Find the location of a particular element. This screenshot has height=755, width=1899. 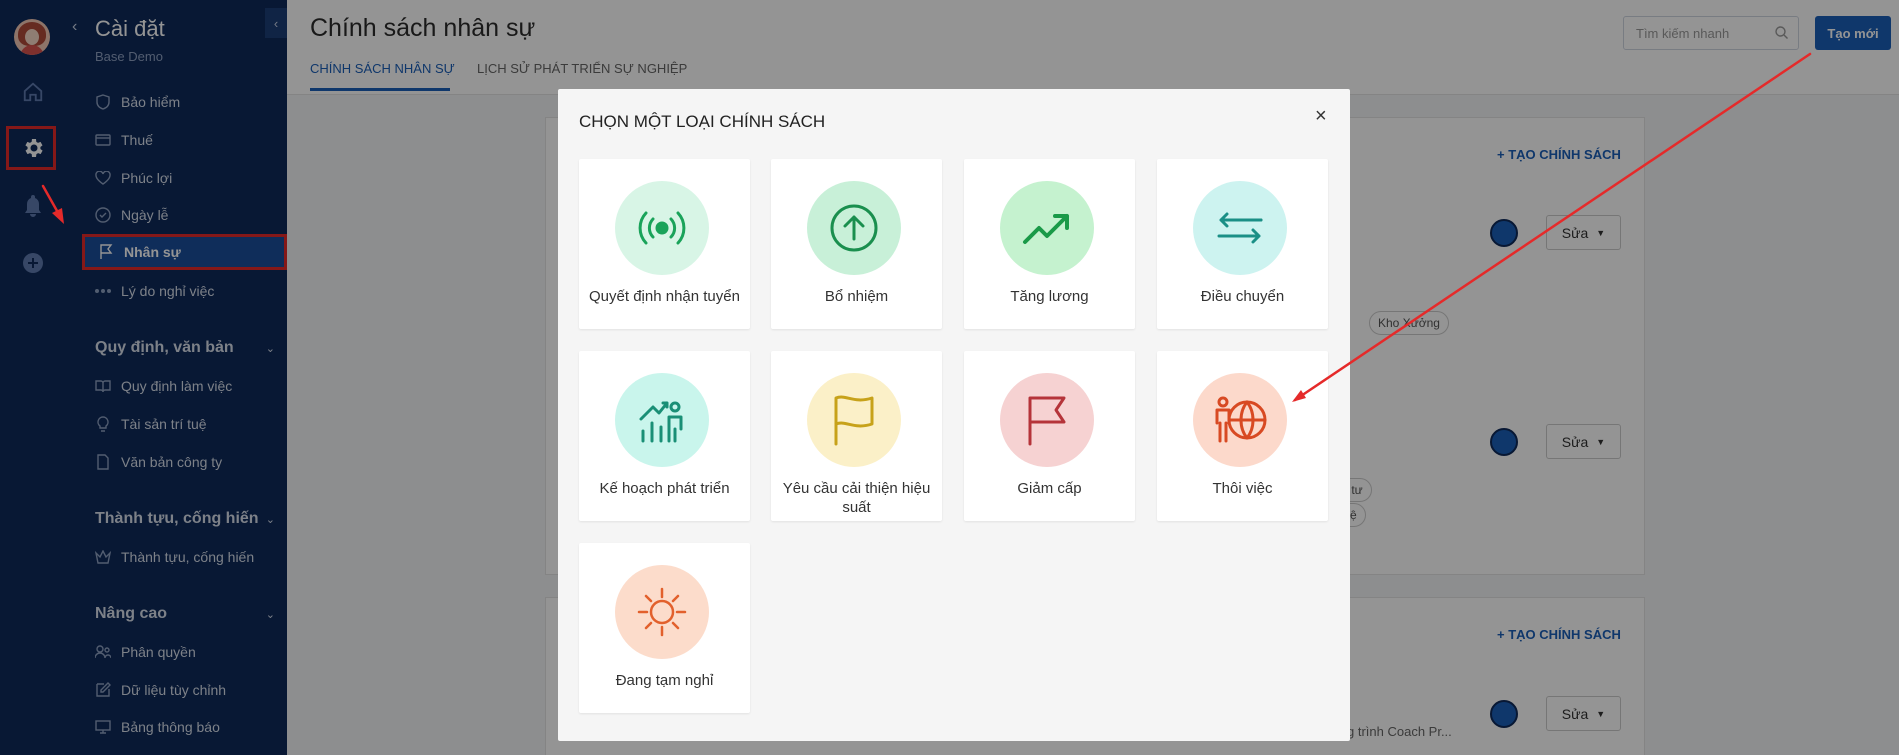

modal-title: CHỌN MỘT LOẠI CHÍNH SÁCH is located at coordinates (702, 121).